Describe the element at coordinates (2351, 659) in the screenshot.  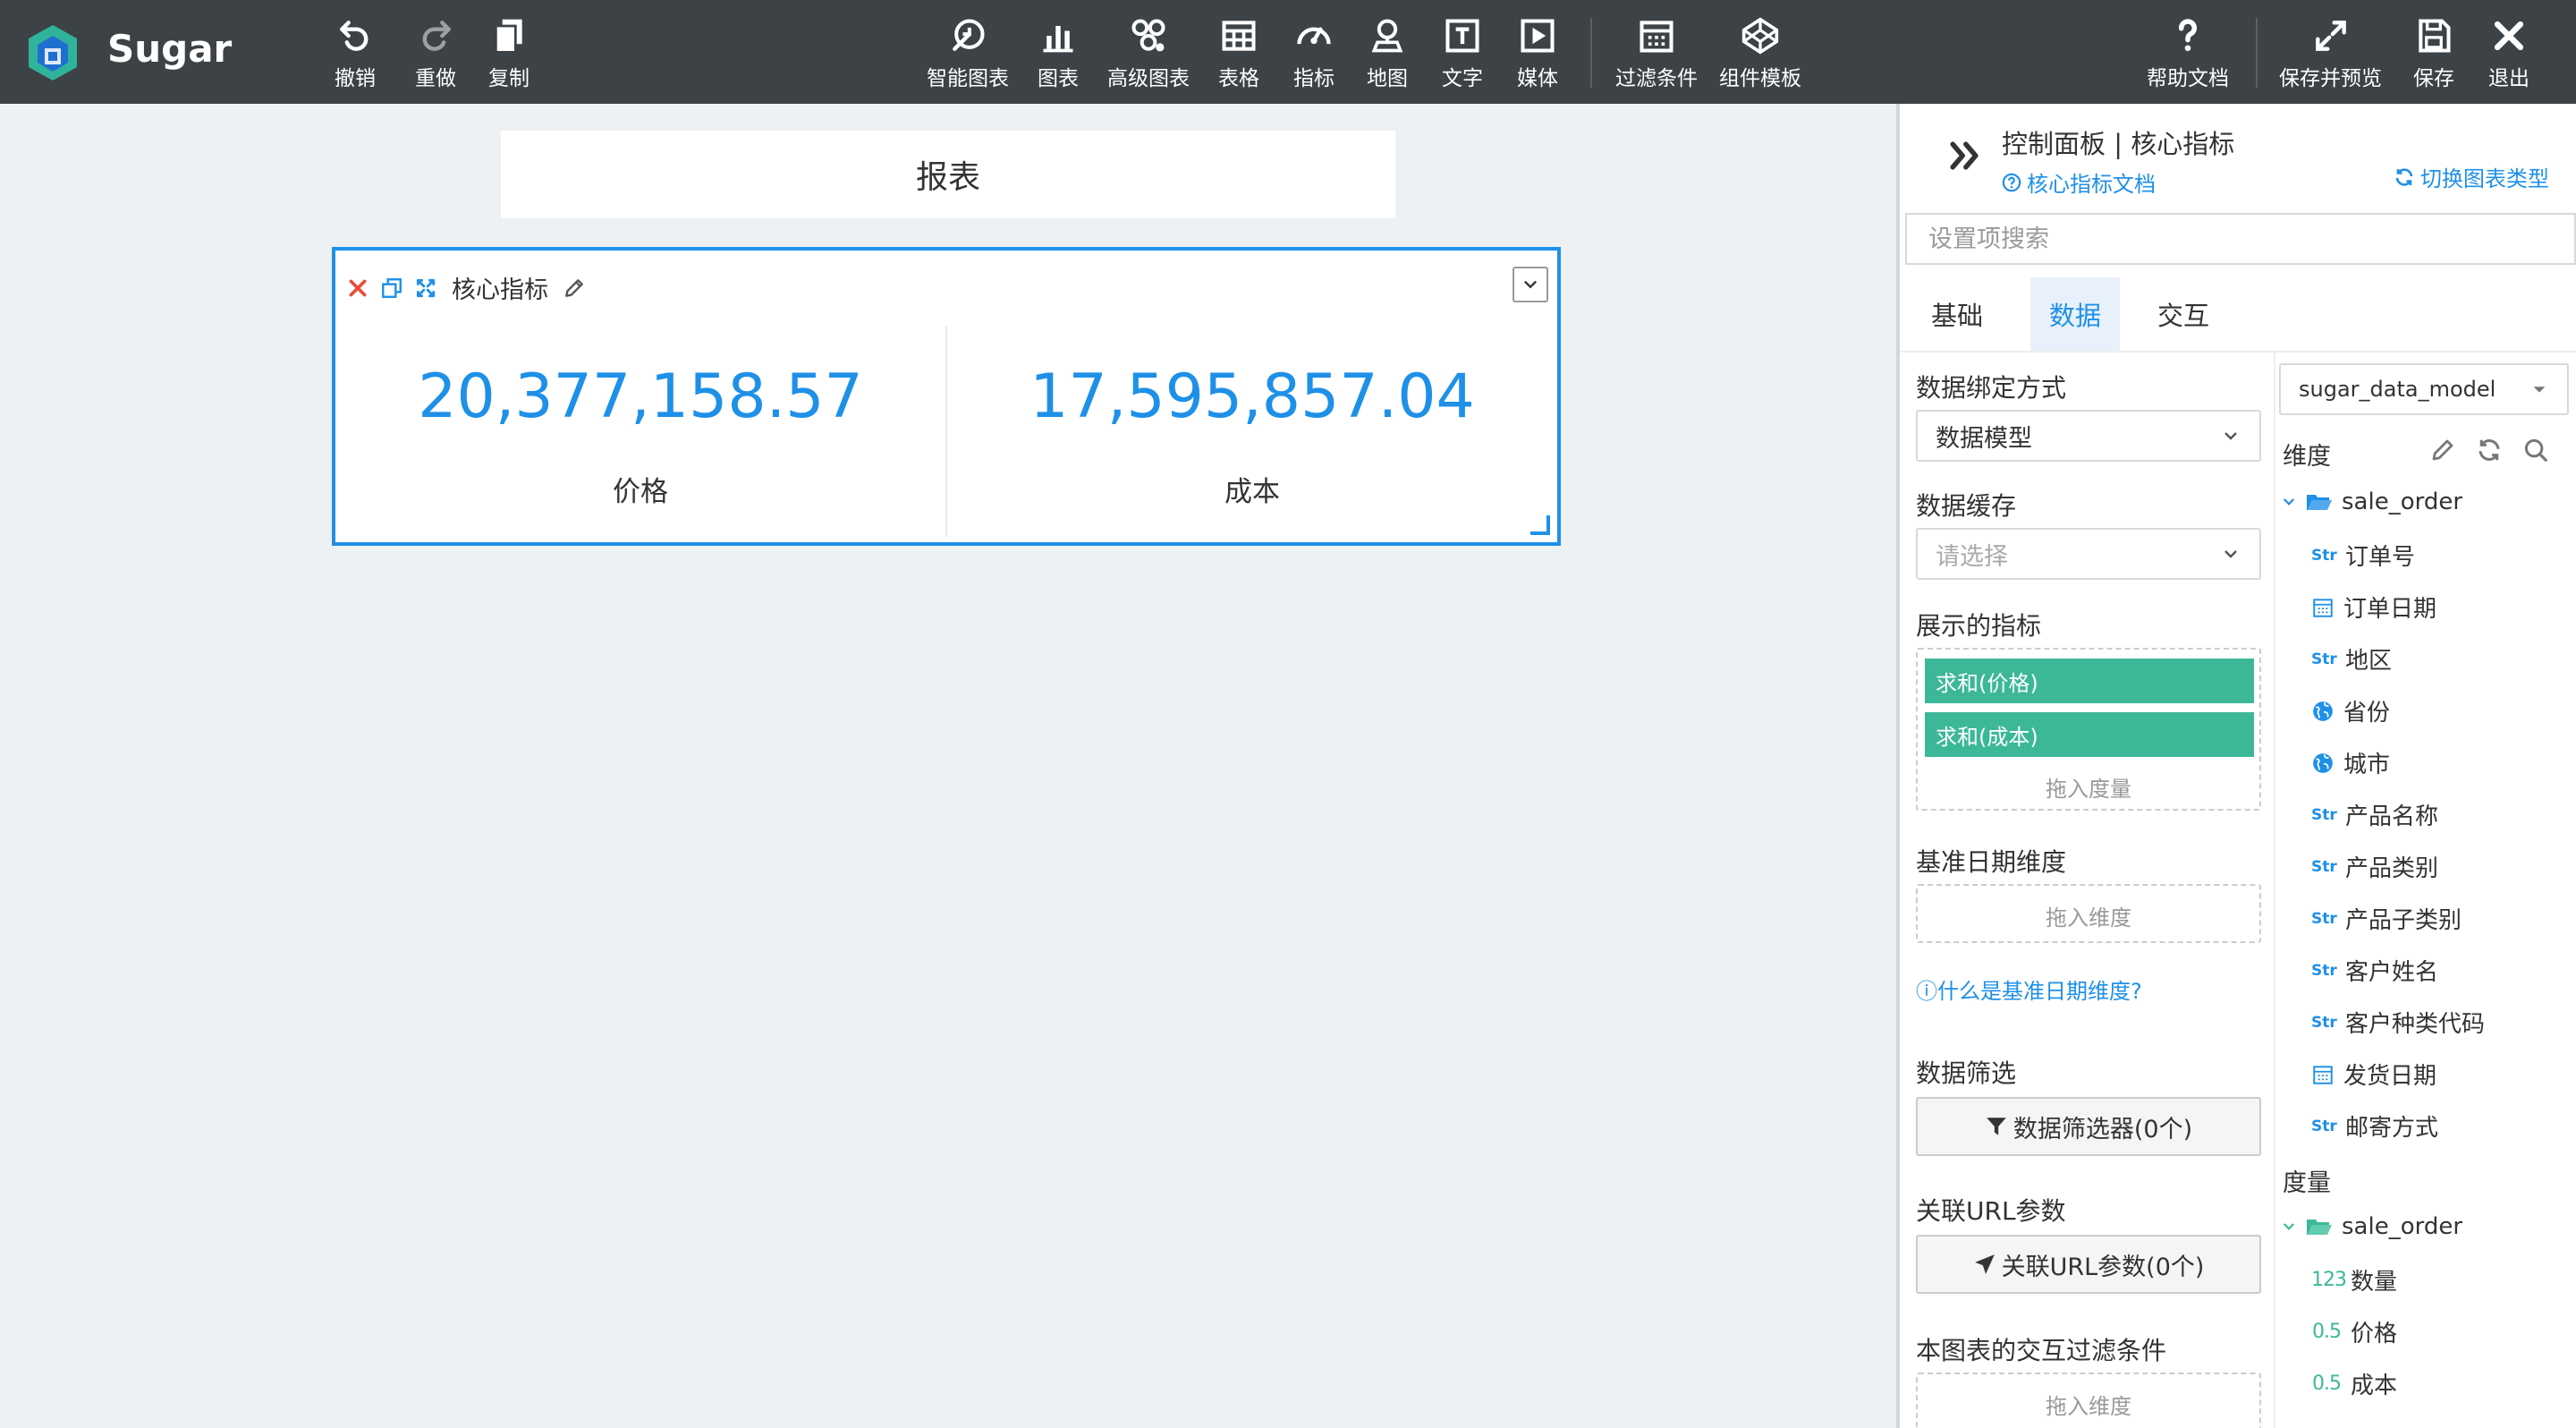
I see `dimension-field: Str 地区` at that location.